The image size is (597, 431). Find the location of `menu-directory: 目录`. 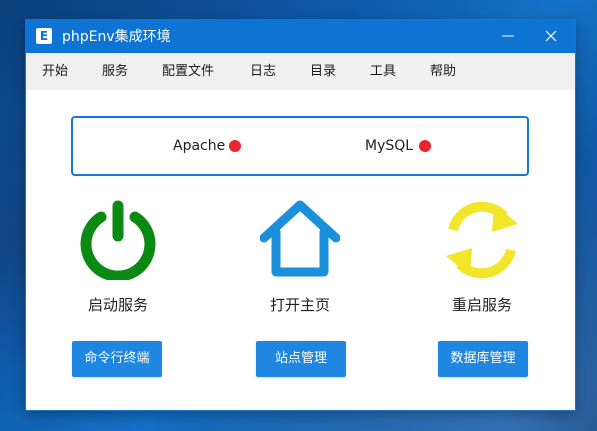

menu-directory: 目录 is located at coordinates (323, 71).